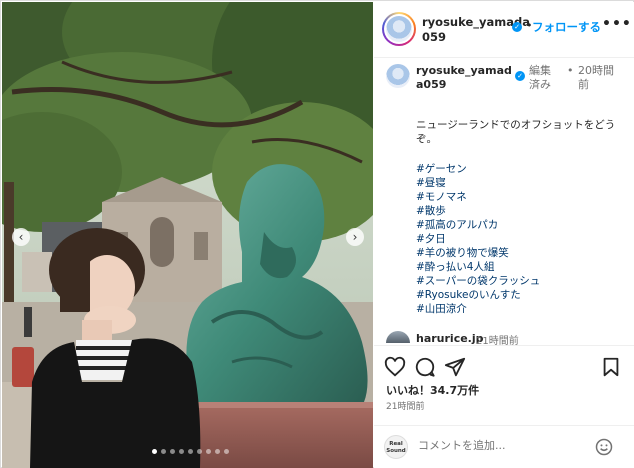  Describe the element at coordinates (455, 367) in the screenshot. I see `send-icon` at that location.